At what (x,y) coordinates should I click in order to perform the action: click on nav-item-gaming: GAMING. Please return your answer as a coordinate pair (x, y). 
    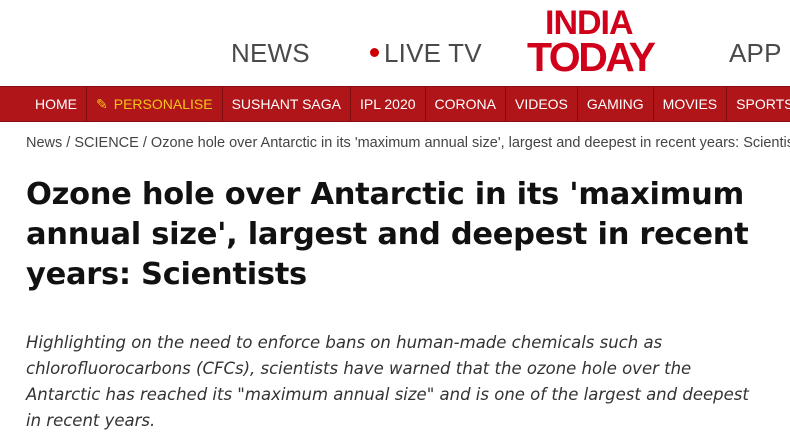
    Looking at the image, I should click on (616, 104).